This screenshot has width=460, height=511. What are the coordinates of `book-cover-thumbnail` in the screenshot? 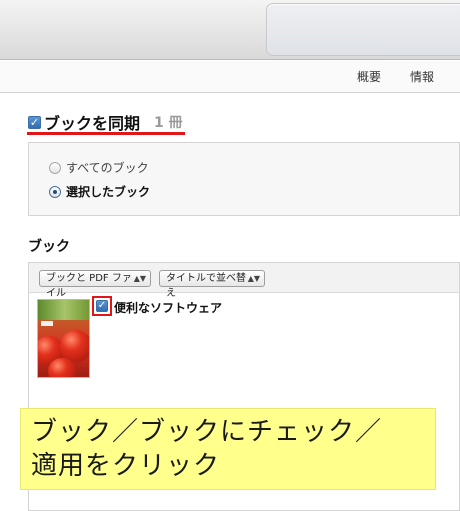 It's located at (63, 338).